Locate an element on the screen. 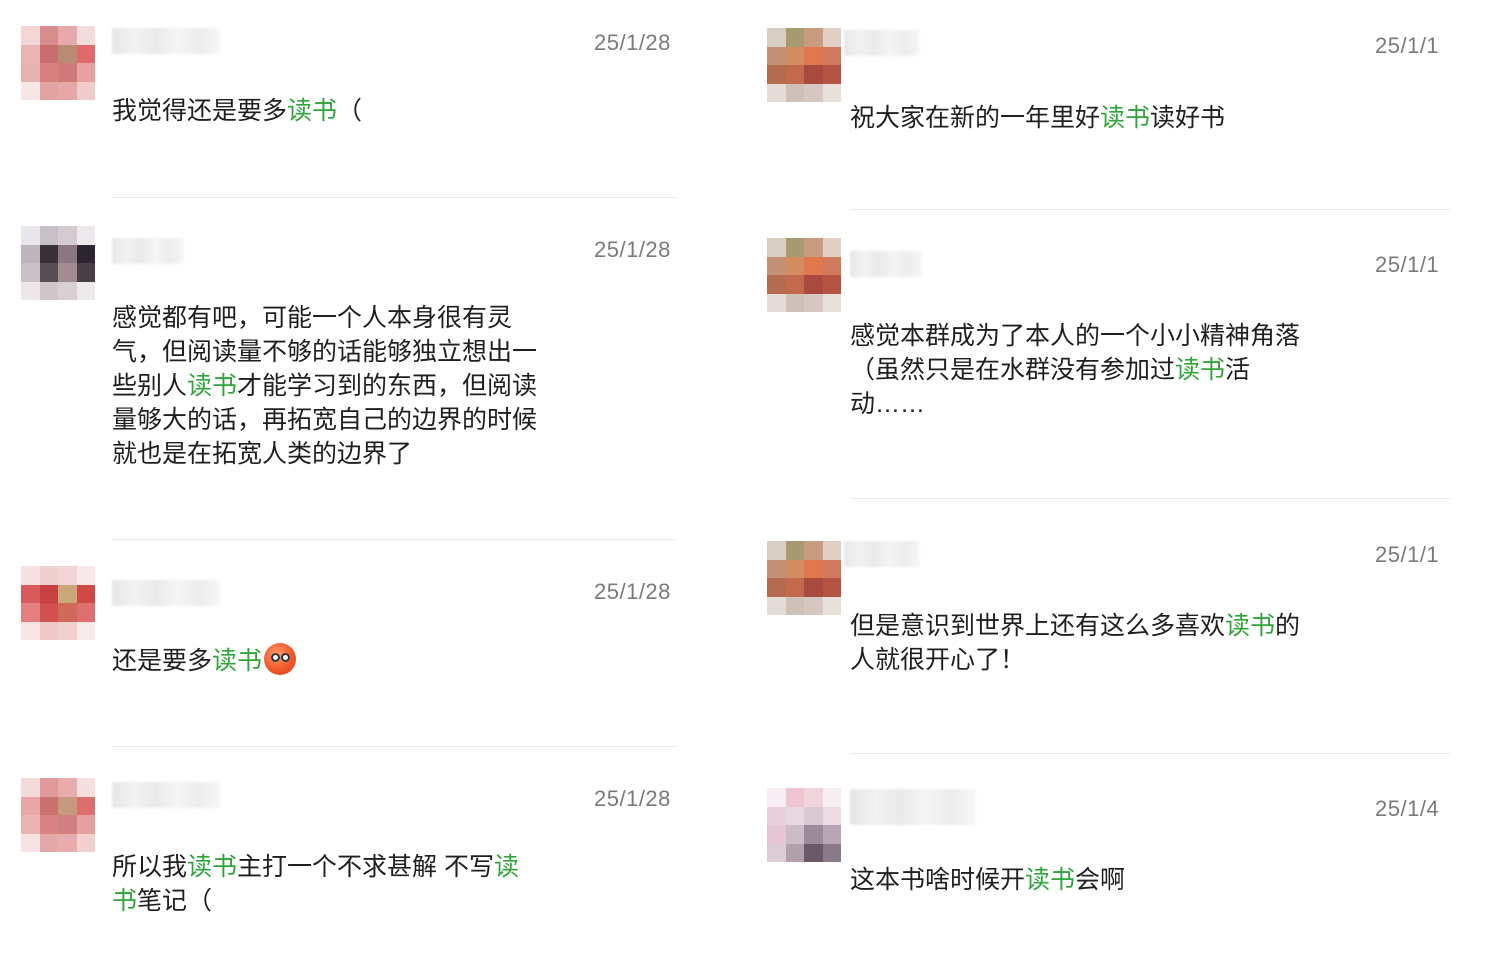 The height and width of the screenshot is (968, 1494). worried-face-emoji-icon is located at coordinates (280, 659).